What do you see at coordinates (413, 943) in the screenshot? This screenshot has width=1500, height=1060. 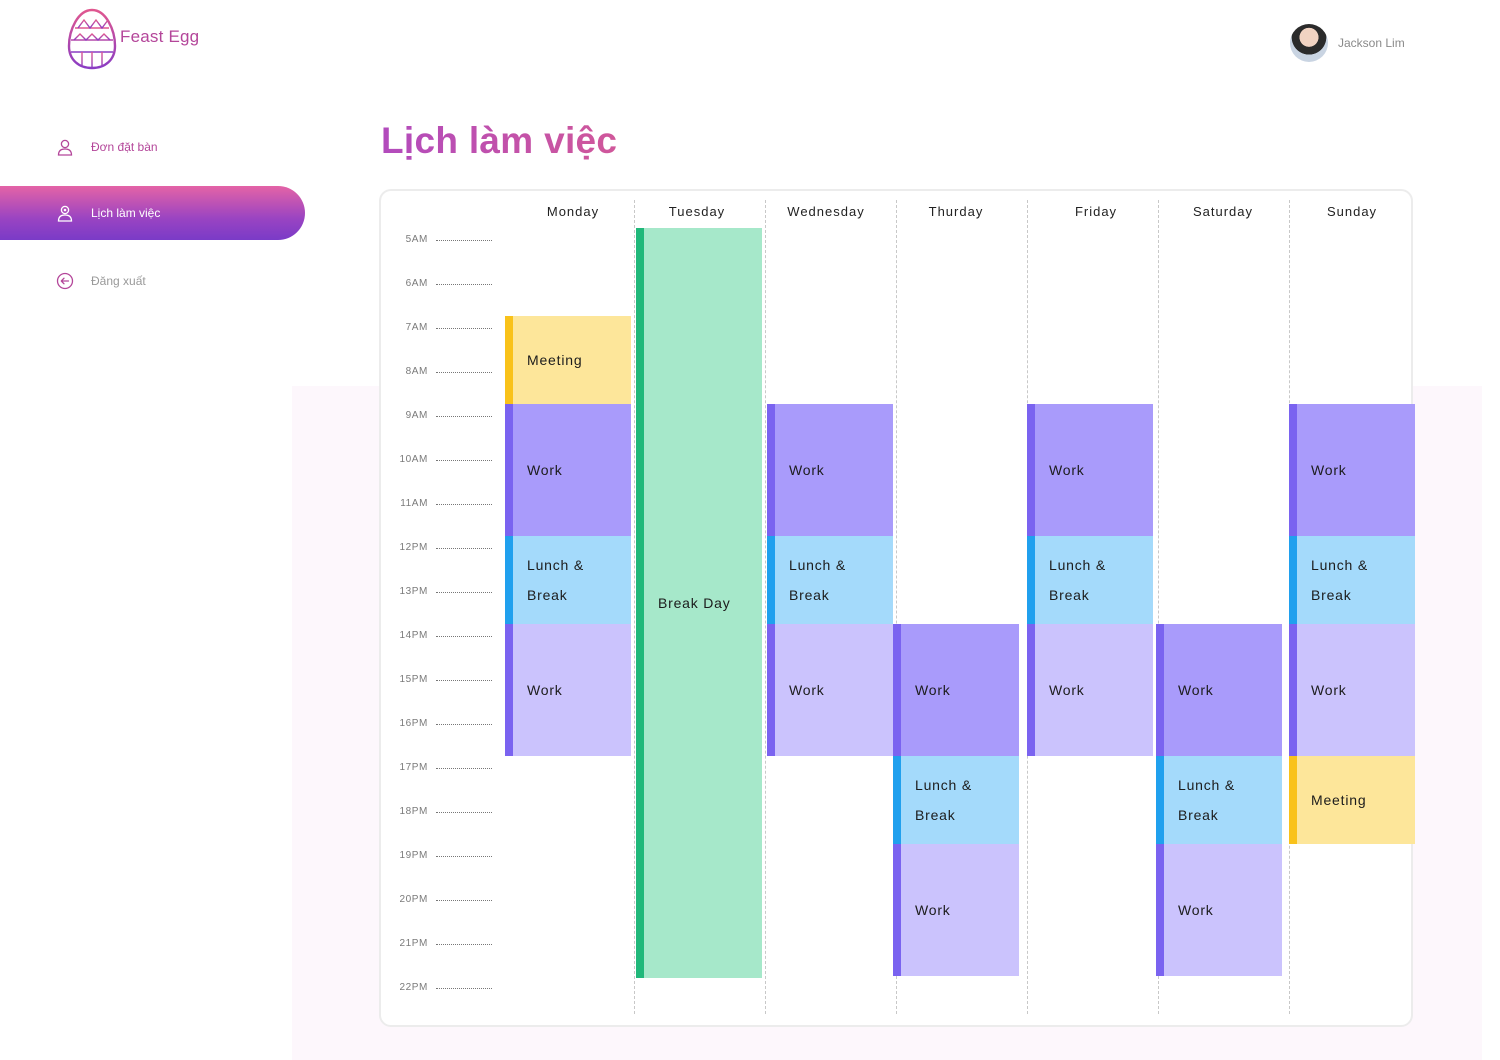 I see `time-label: 21PM` at bounding box center [413, 943].